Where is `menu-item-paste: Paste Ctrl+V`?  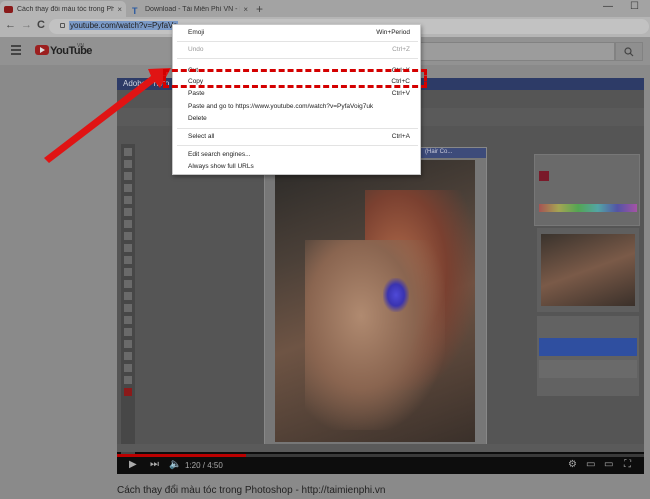
menu-item-paste: Paste Ctrl+V is located at coordinates (297, 94).